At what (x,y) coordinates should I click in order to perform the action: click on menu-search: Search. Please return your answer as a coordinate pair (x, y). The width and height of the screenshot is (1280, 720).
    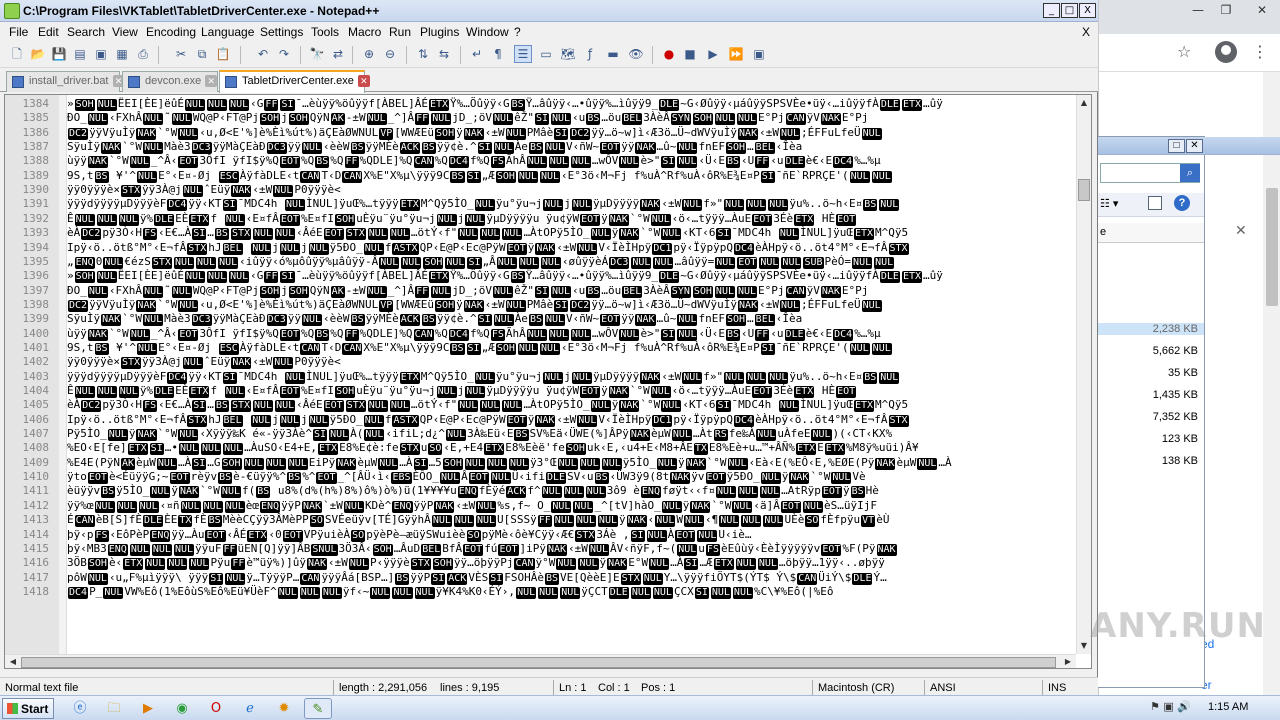
    Looking at the image, I should click on (86, 32).